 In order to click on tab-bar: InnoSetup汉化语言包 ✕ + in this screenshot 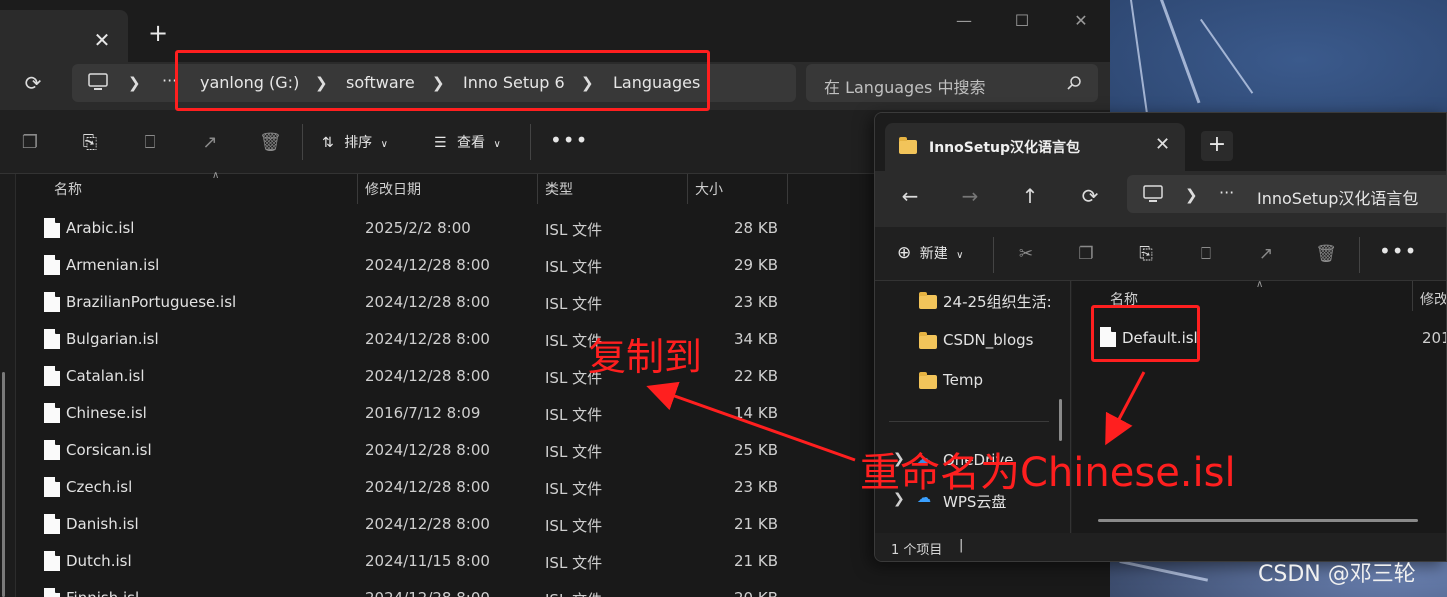, I will do `click(1160, 142)`.